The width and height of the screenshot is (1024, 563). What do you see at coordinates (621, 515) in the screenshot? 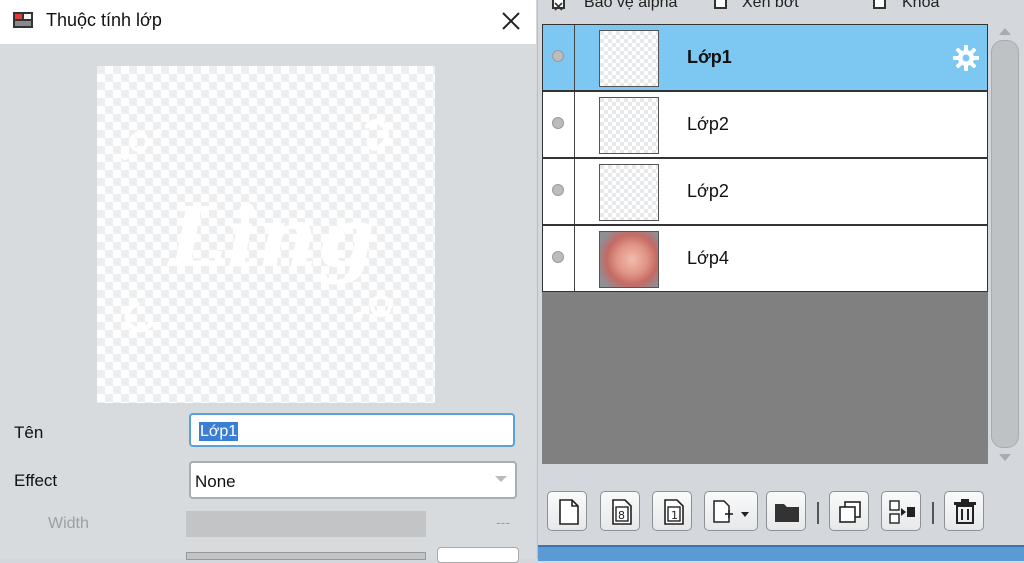
I see `svg-text: 8` at bounding box center [621, 515].